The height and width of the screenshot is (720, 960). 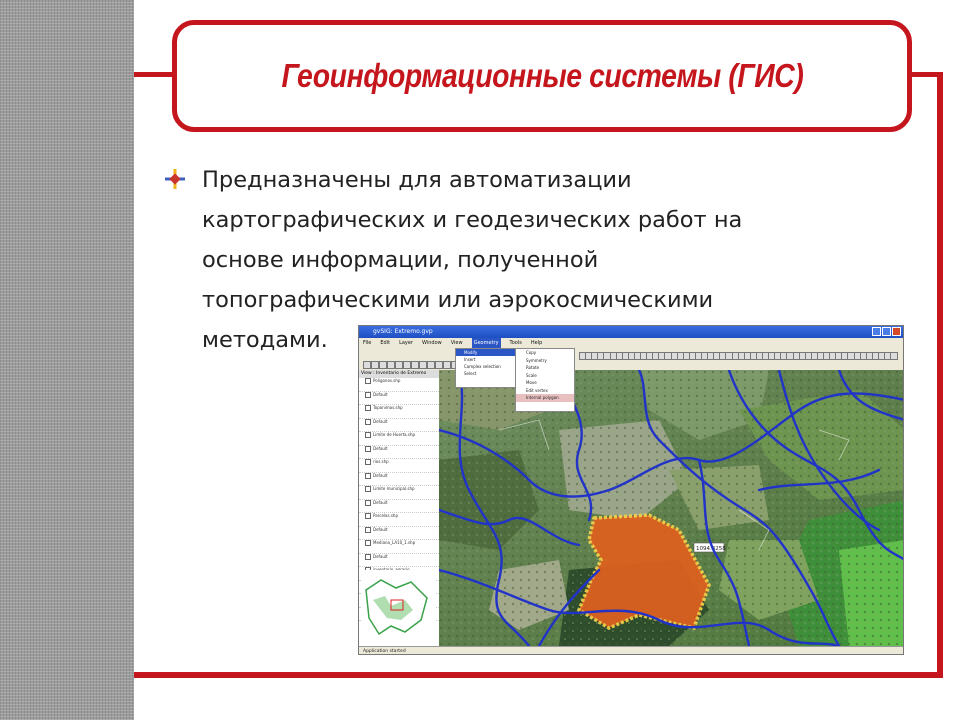 I want to click on layer-label: Toponimos.shp, so click(x=388, y=407).